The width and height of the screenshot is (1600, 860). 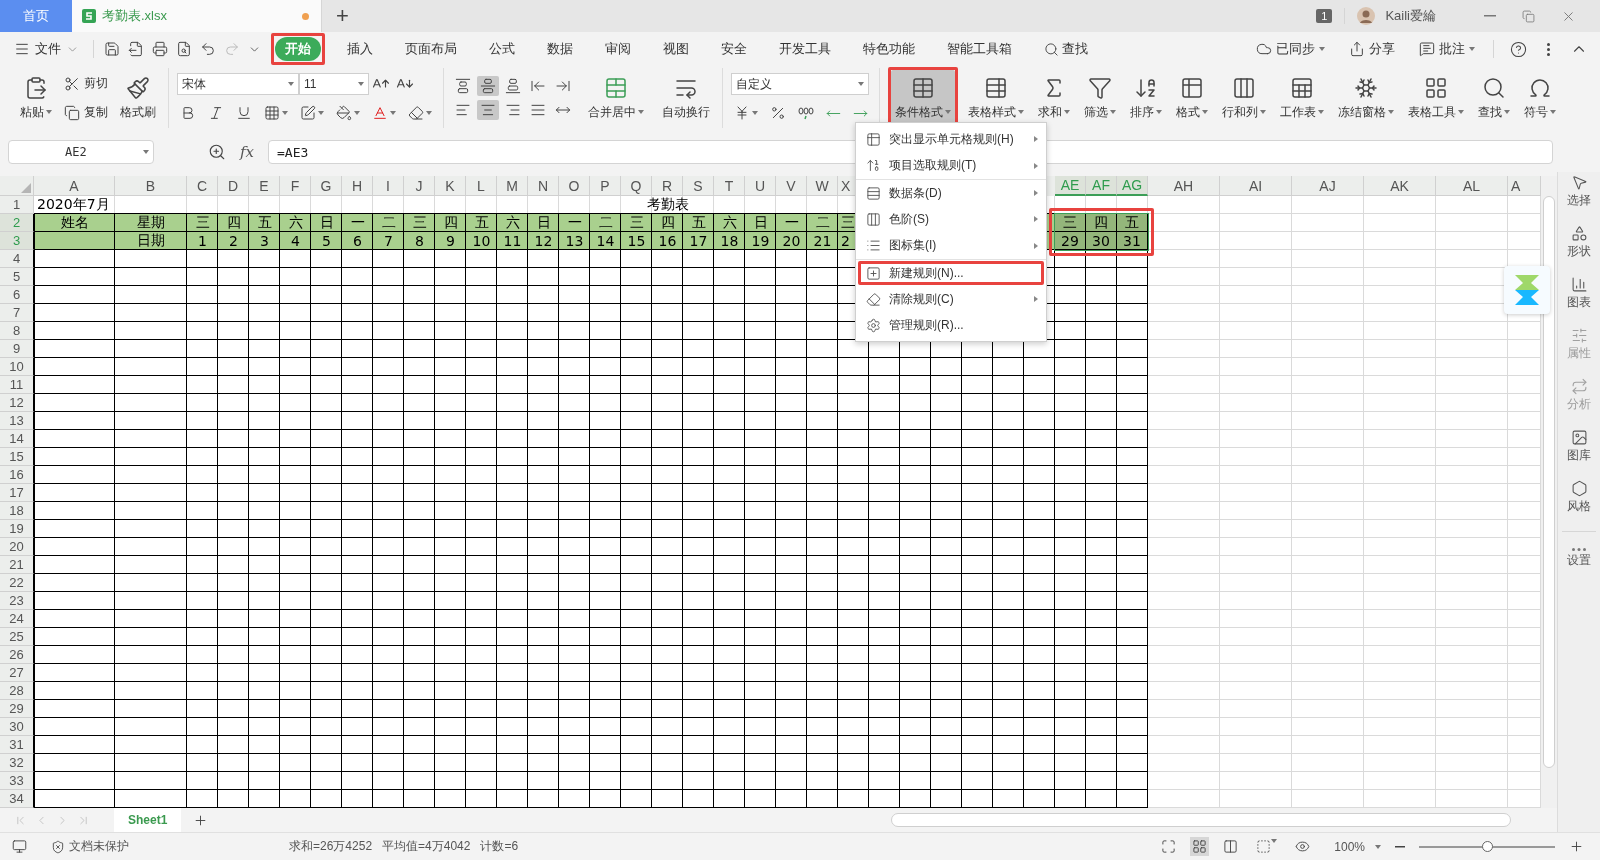 What do you see at coordinates (17, 601) in the screenshot?
I see `row-header: 23` at bounding box center [17, 601].